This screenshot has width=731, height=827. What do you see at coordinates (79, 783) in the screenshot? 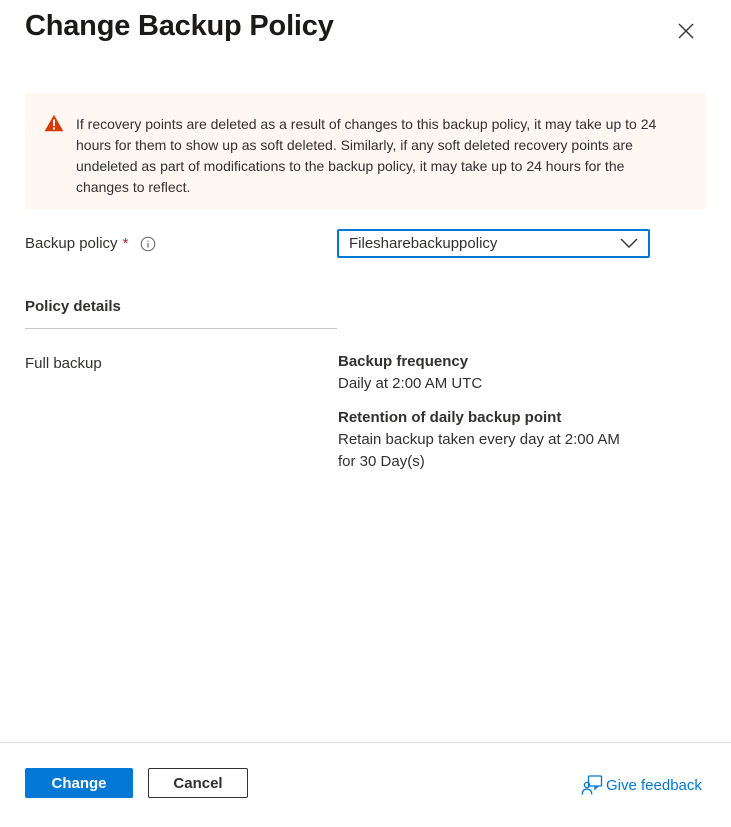
I see `change-button: Change` at bounding box center [79, 783].